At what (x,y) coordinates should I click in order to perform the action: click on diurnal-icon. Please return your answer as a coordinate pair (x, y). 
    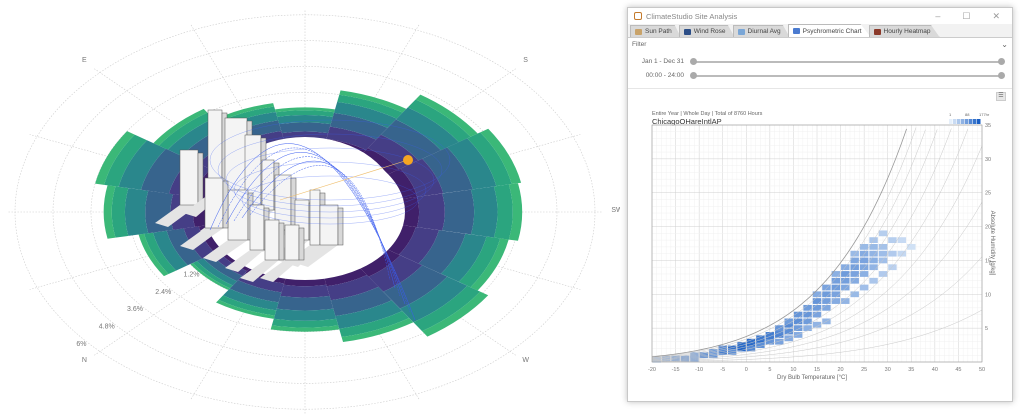
    Looking at the image, I should click on (741, 31).